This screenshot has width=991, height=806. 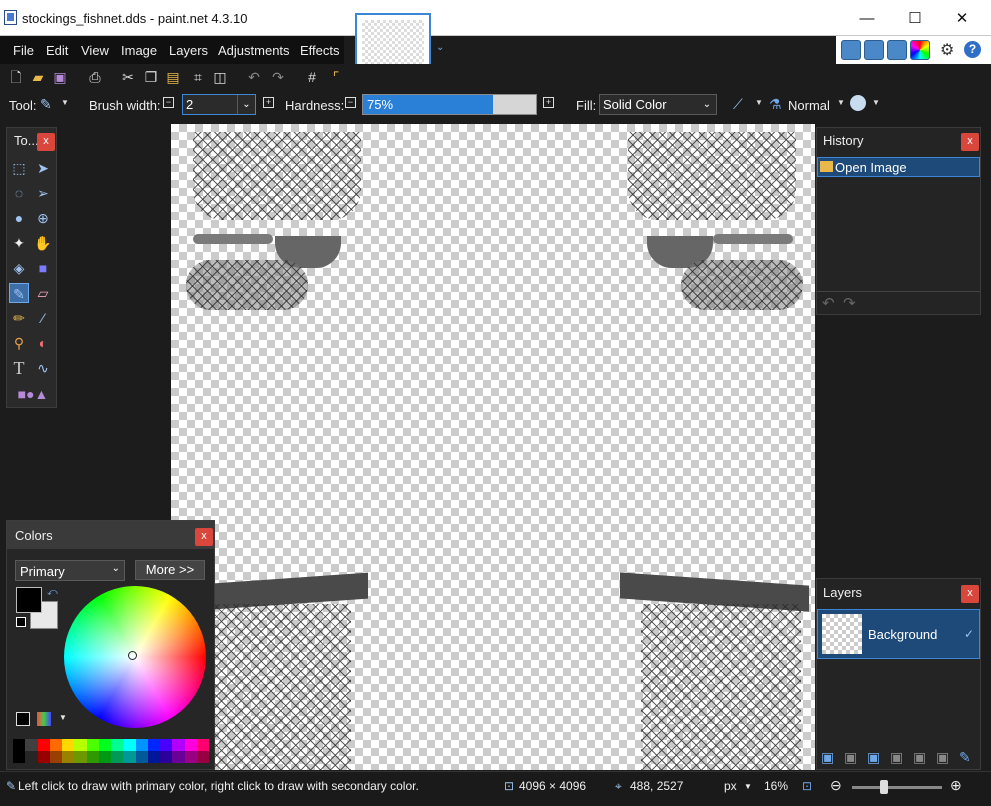 What do you see at coordinates (748, 786) in the screenshot?
I see `units-dropdown-icon: ▼` at bounding box center [748, 786].